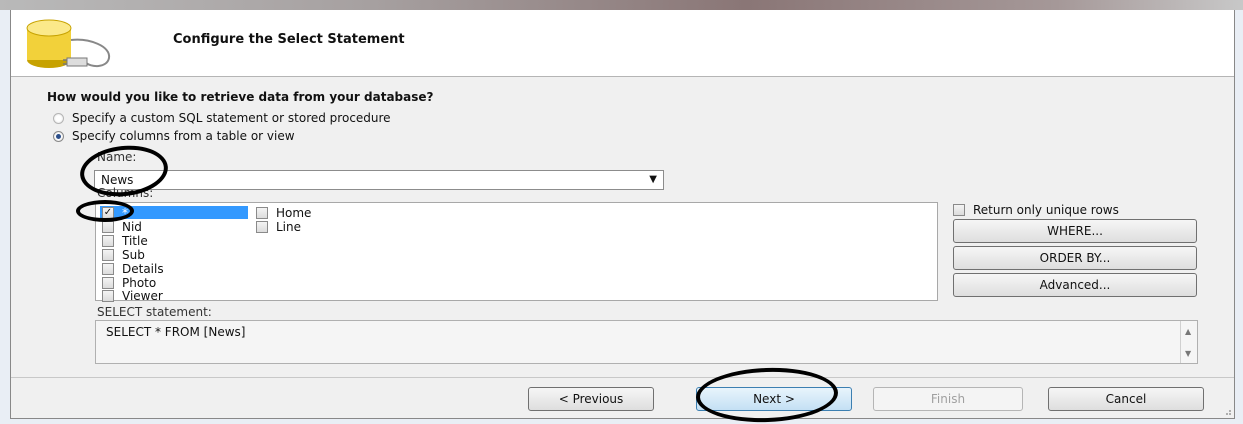  Describe the element at coordinates (959, 210) in the screenshot. I see `unique-rows-checkbox` at that location.